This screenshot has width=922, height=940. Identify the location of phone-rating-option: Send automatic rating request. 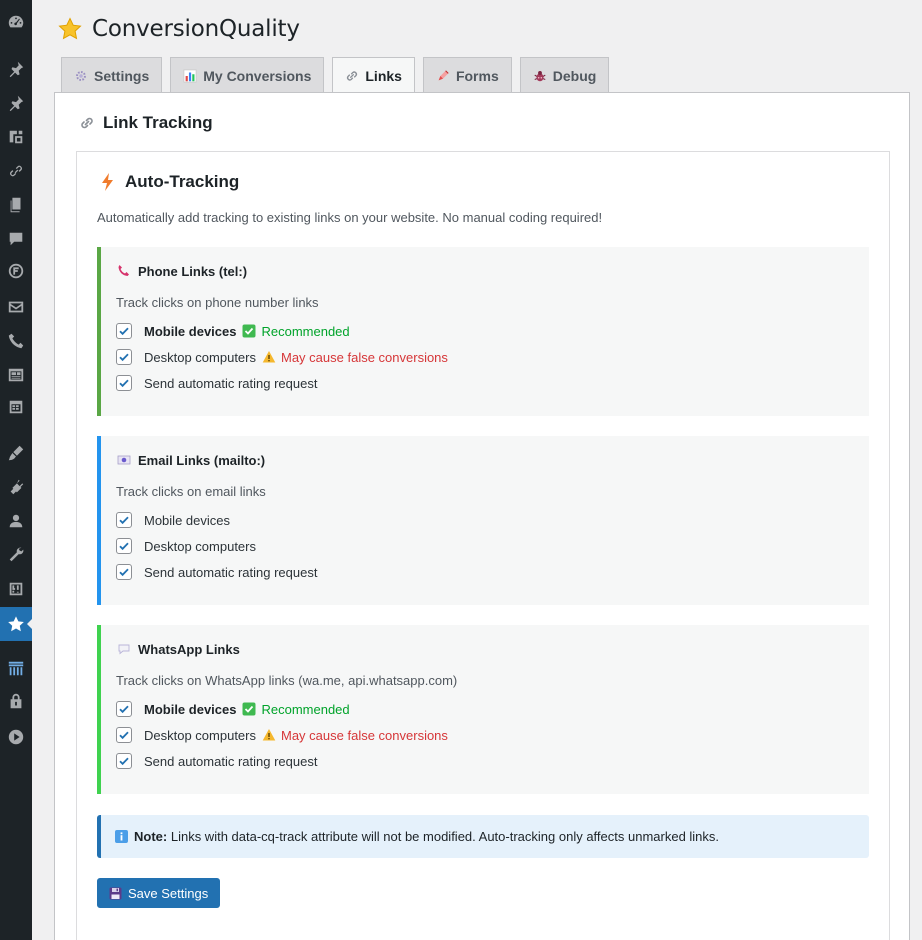
(492, 383).